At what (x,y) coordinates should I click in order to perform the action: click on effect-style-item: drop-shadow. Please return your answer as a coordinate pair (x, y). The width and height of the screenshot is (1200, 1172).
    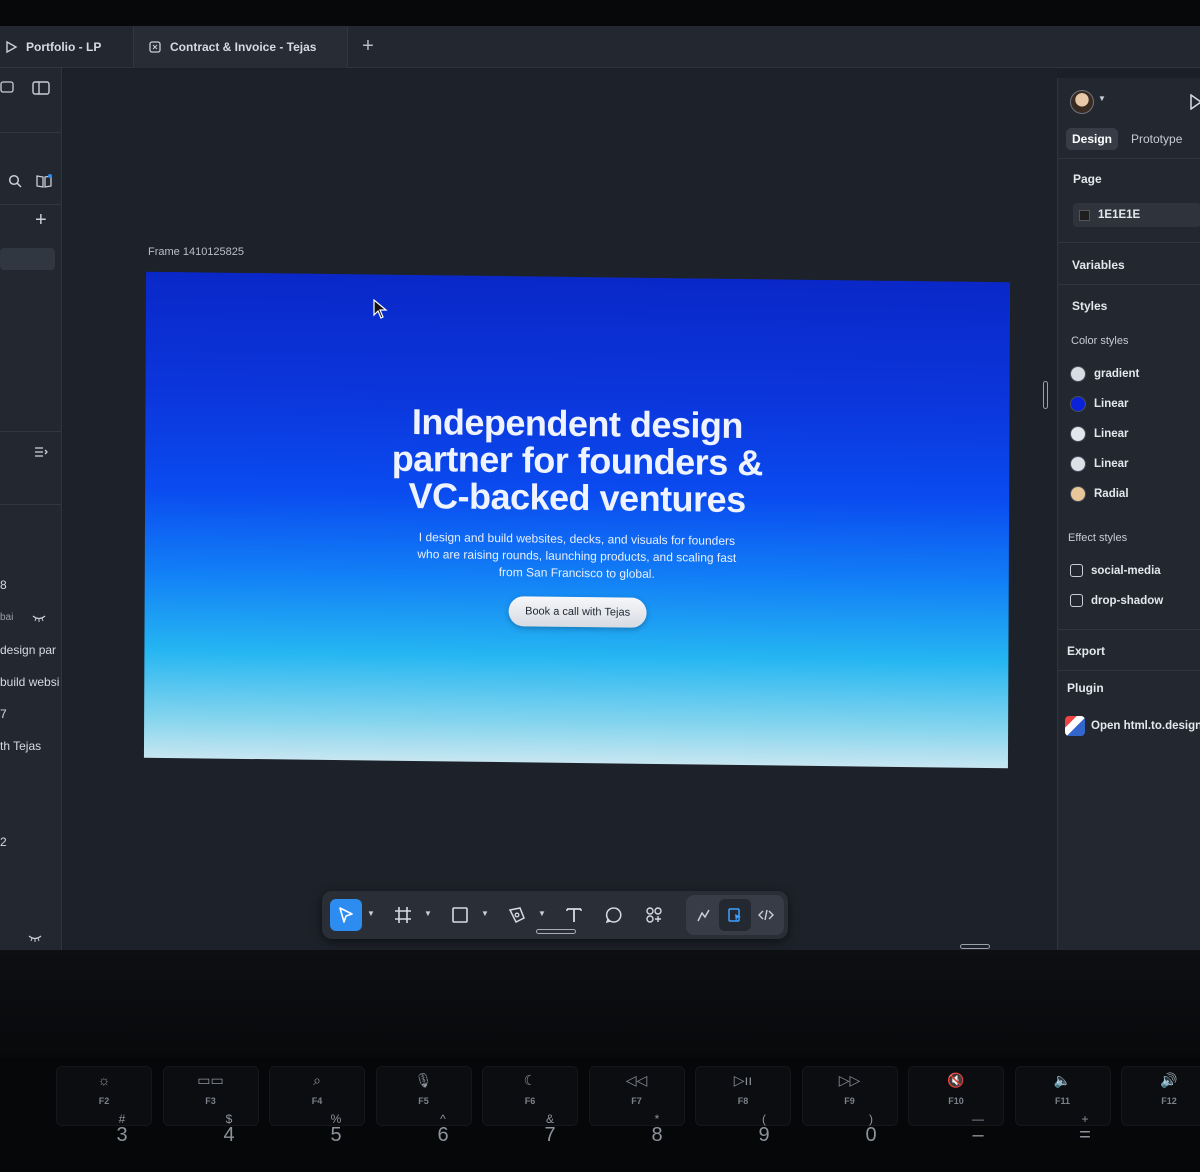
    Looking at the image, I should click on (1116, 600).